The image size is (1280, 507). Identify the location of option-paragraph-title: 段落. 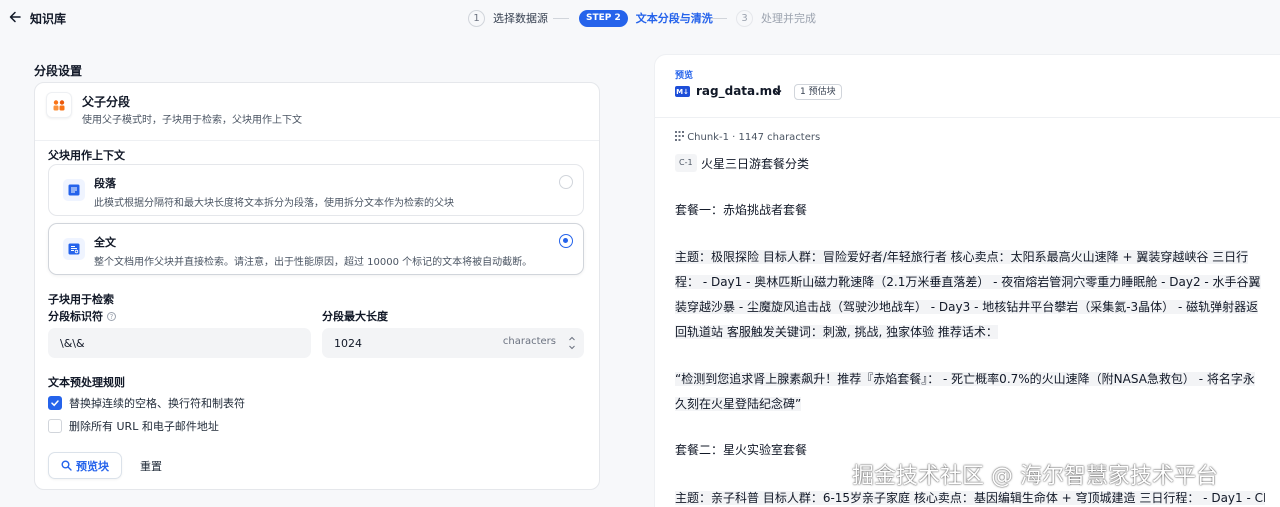
(105, 183).